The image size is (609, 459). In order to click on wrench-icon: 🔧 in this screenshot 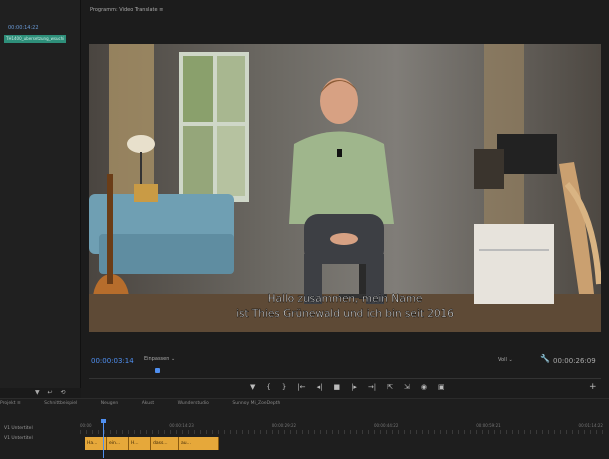, I will do `click(545, 358)`.